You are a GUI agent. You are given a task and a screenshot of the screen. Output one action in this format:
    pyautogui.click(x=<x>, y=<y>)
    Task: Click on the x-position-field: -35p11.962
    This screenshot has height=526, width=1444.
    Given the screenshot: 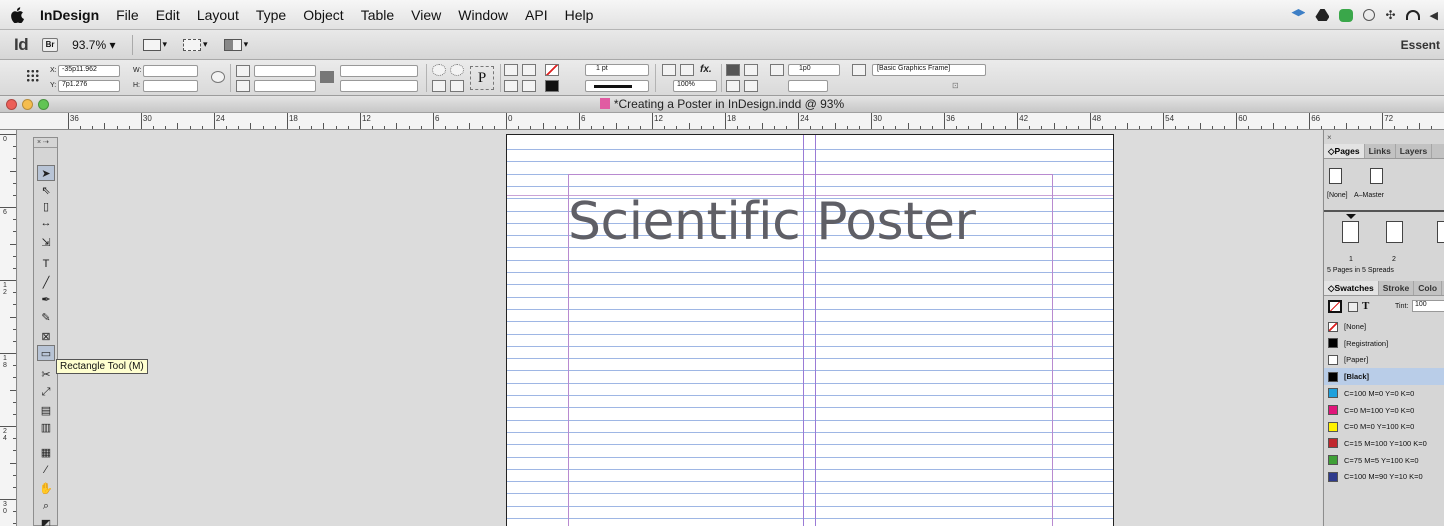 What is the action you would take?
    pyautogui.click(x=89, y=71)
    